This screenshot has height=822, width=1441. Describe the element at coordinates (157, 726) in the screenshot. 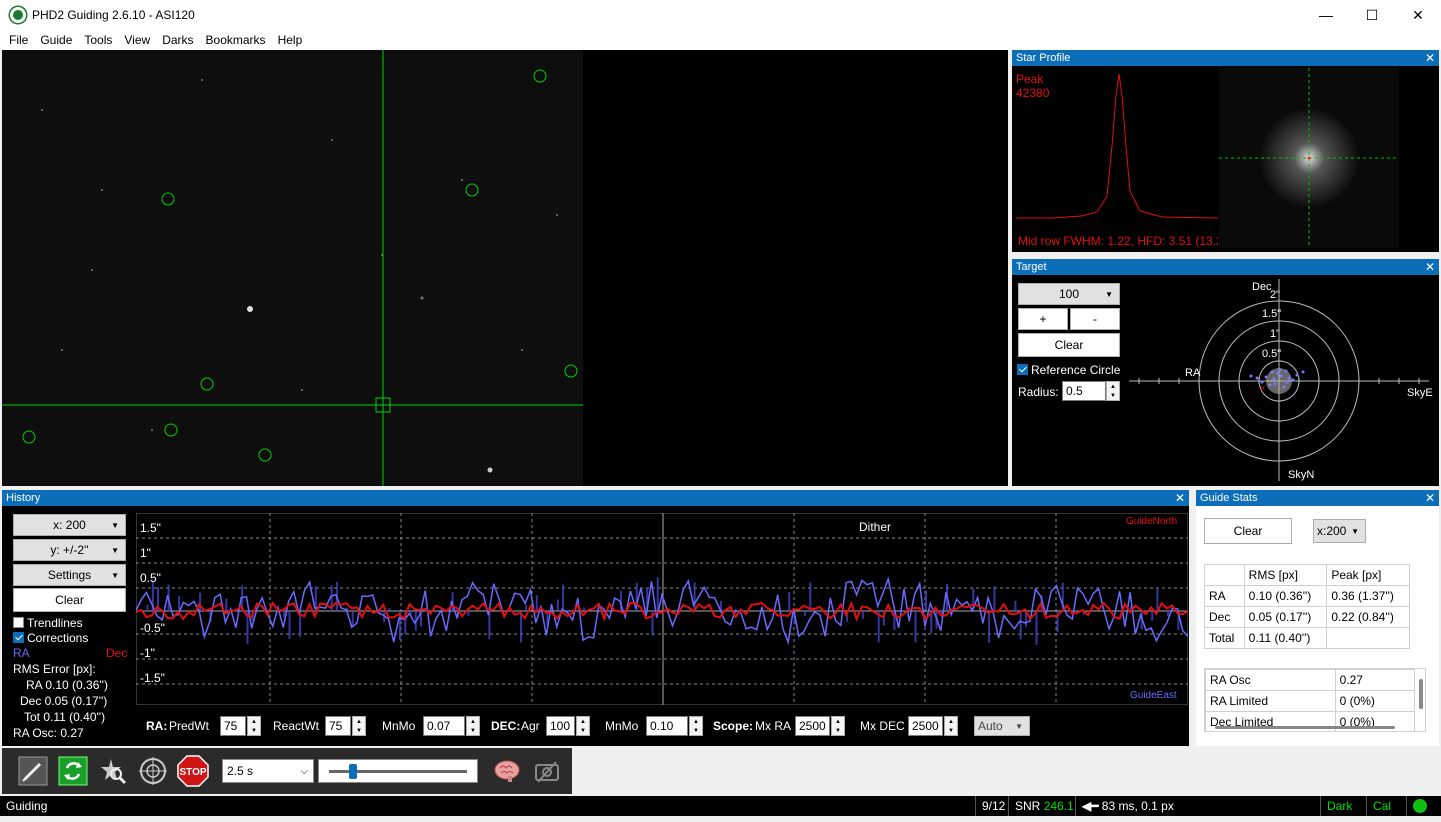

I see `ra-controls-label: RA:` at that location.